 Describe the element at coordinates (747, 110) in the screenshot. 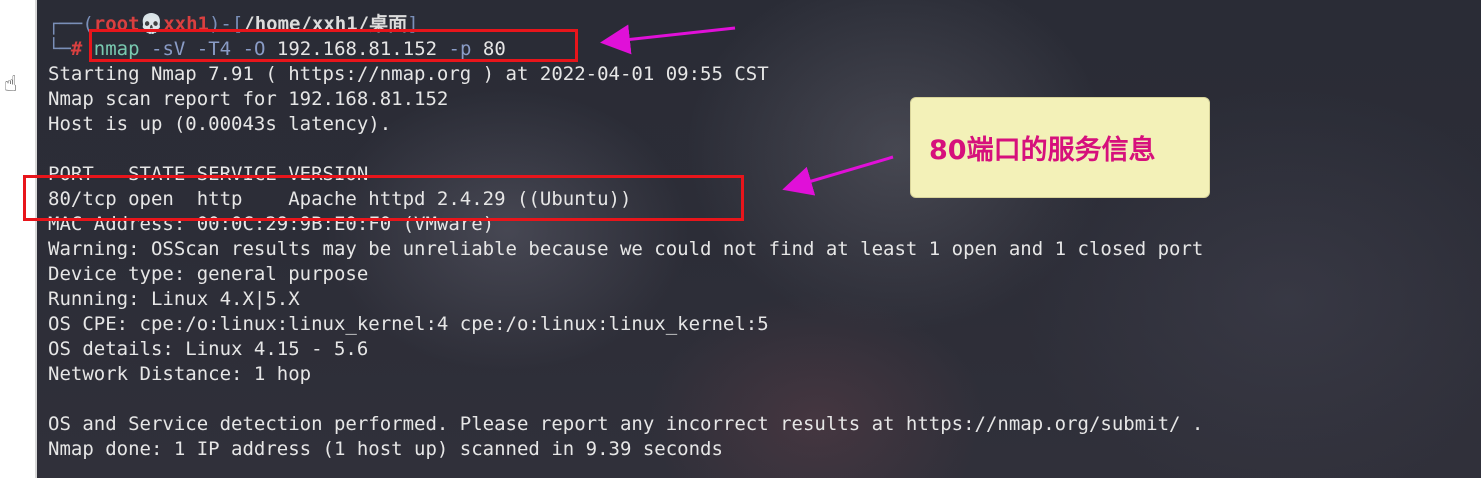

I see `annotation-arrows` at that location.